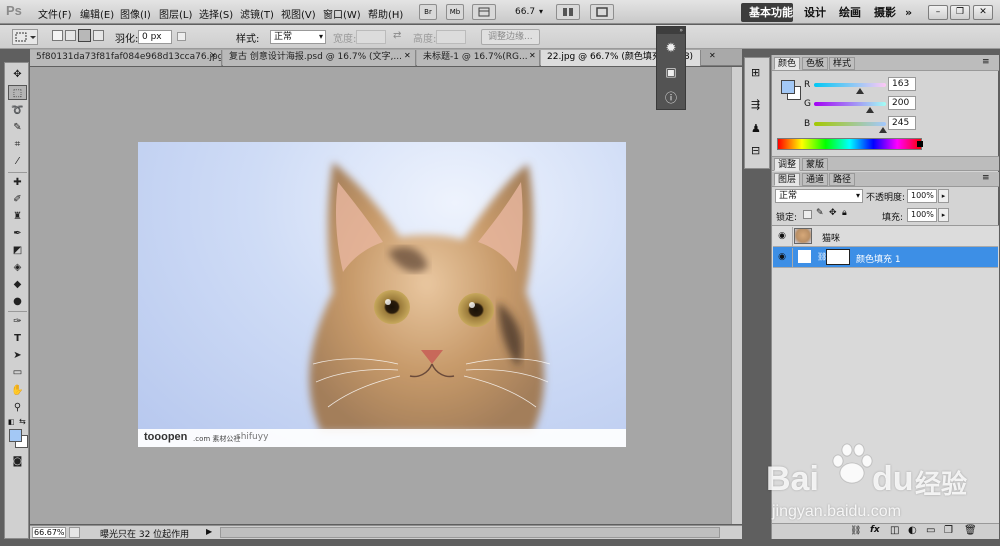 Image resolution: width=1000 pixels, height=546 pixels. I want to click on tab-styles: 样式, so click(842, 63).